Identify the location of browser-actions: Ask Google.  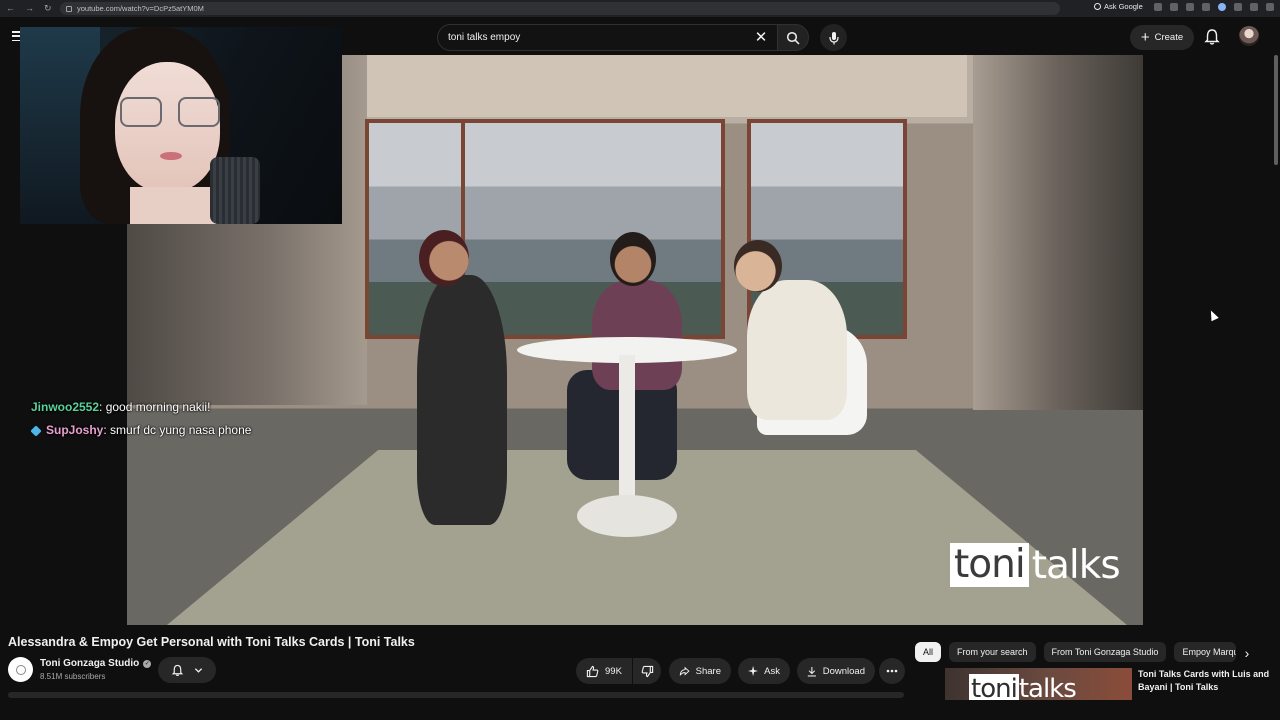
(1184, 6).